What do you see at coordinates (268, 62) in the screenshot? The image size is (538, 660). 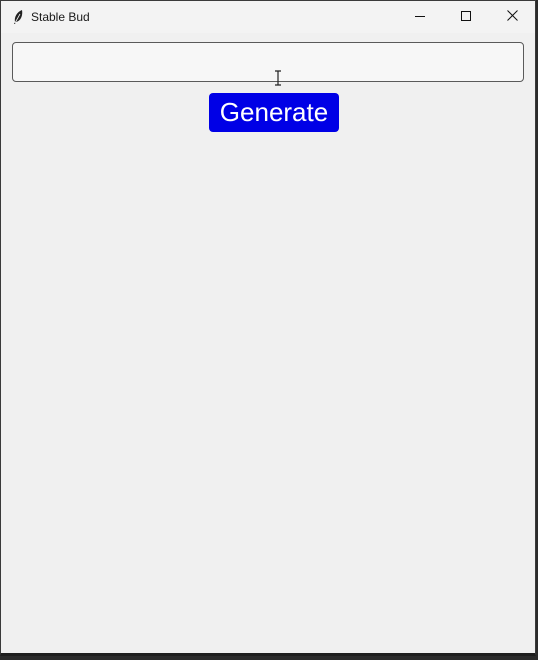 I see `prompt-input` at bounding box center [268, 62].